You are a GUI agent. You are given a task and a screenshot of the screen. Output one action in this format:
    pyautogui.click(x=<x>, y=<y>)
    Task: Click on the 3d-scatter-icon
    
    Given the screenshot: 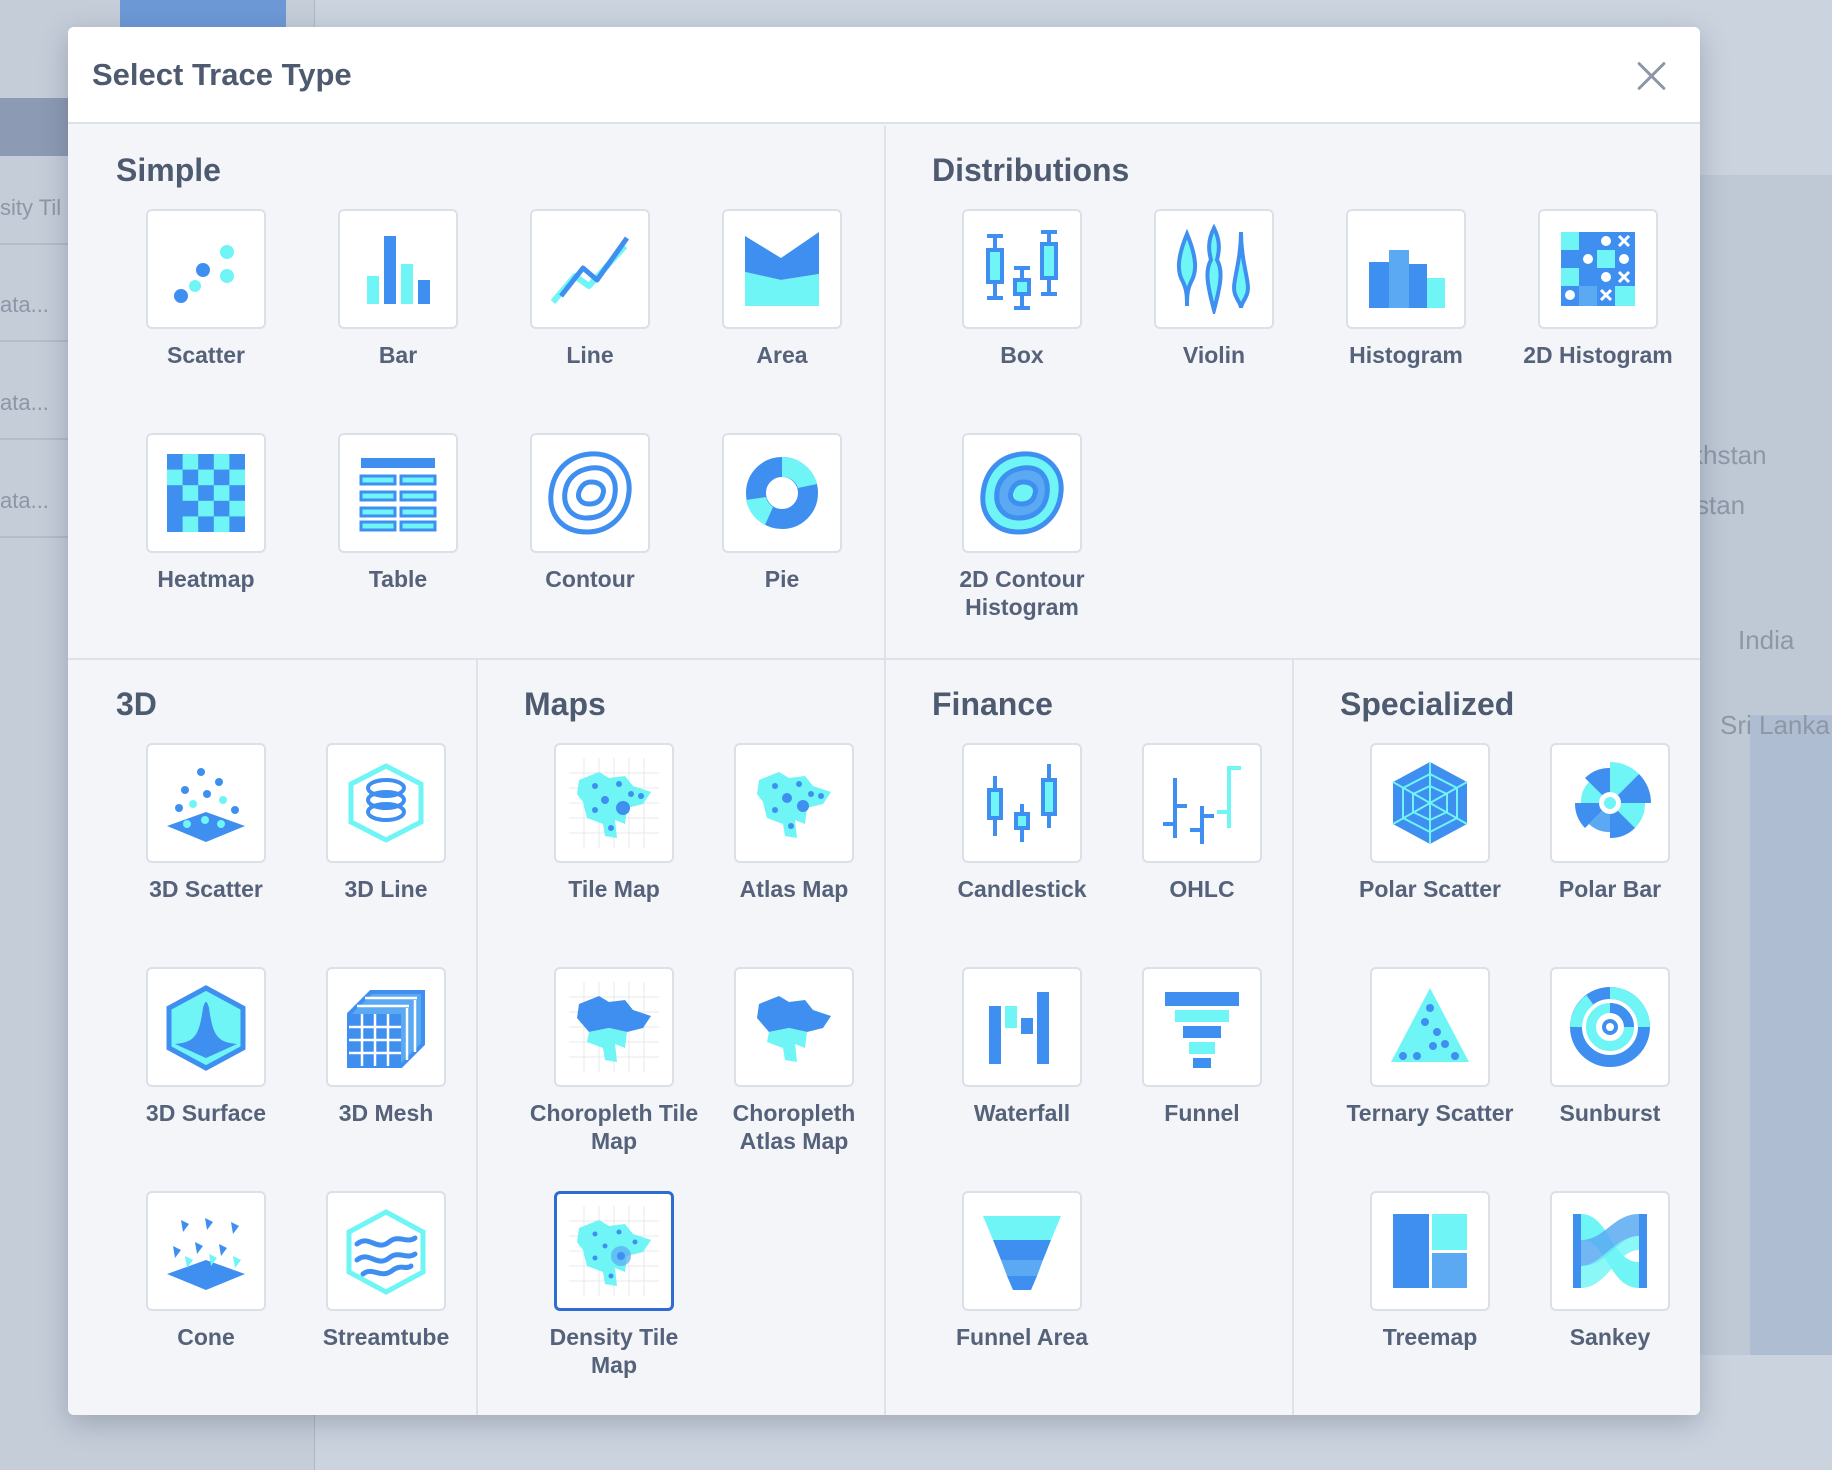 What is the action you would take?
    pyautogui.click(x=206, y=805)
    